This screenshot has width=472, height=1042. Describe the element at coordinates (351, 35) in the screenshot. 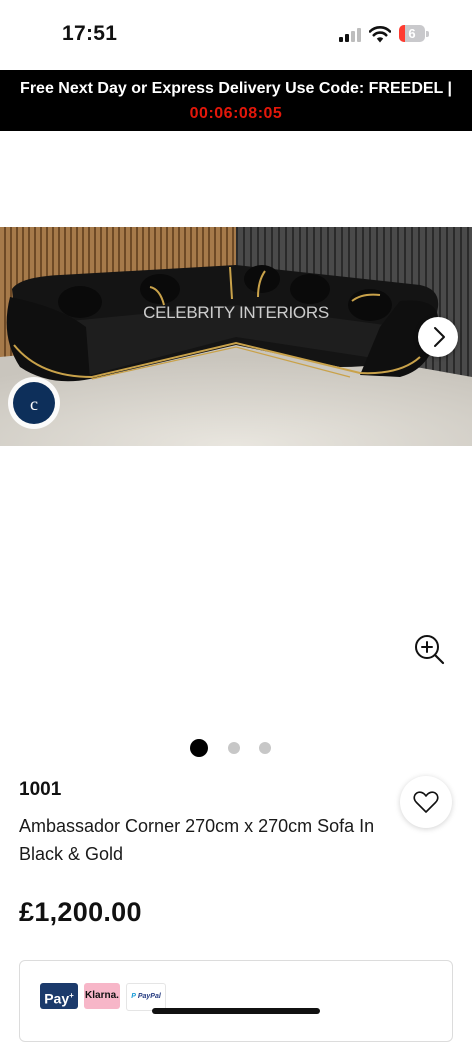

I see `signal-icon` at that location.